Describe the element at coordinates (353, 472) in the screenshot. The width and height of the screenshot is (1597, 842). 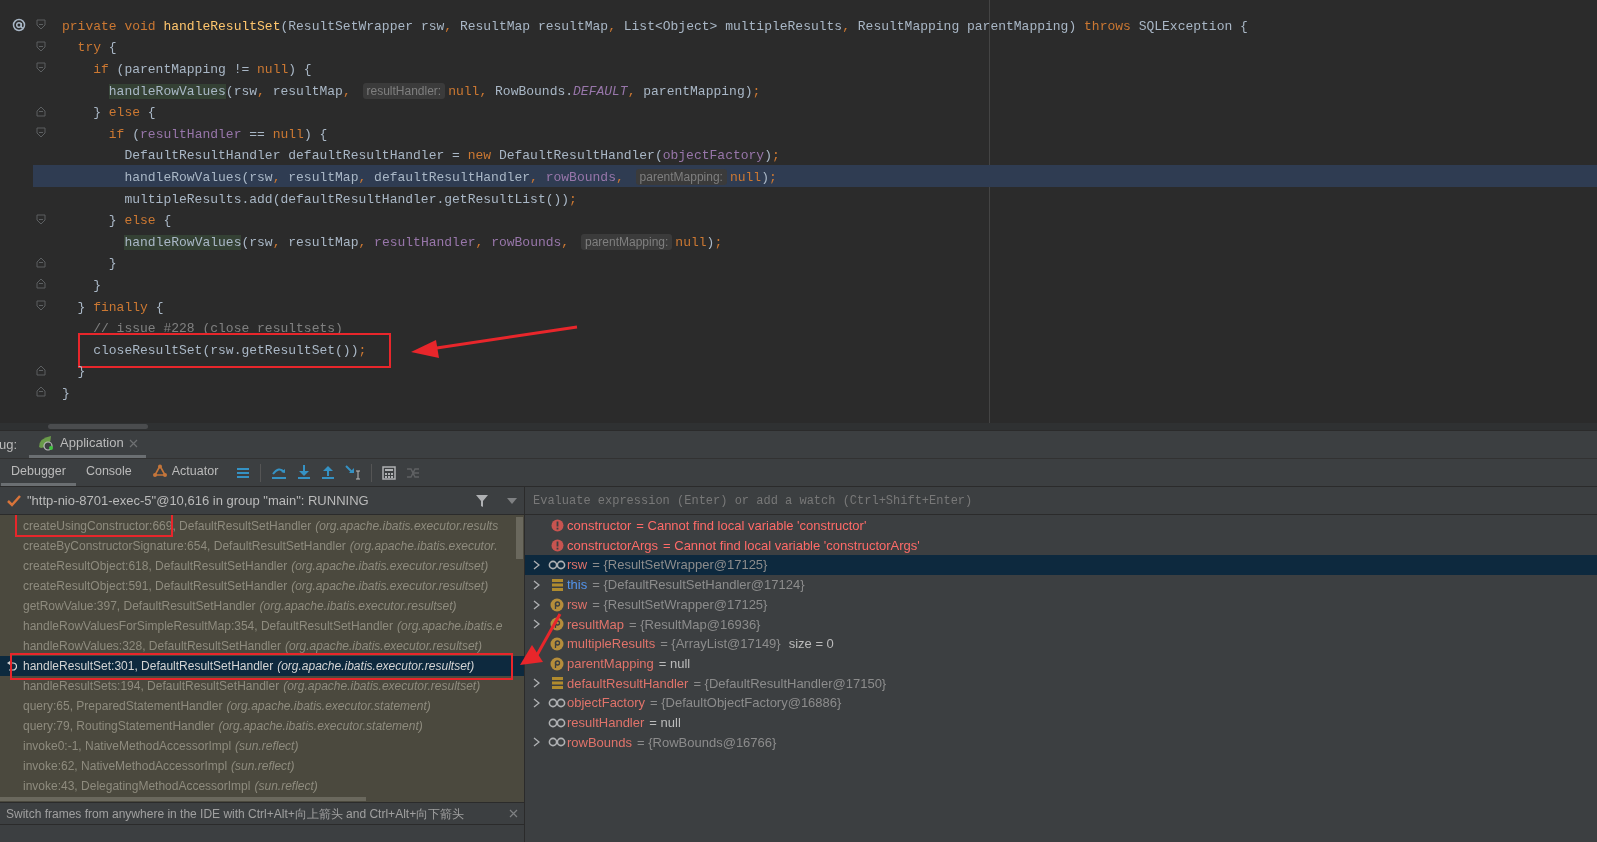
I see `run-to-cursor-icon` at that location.